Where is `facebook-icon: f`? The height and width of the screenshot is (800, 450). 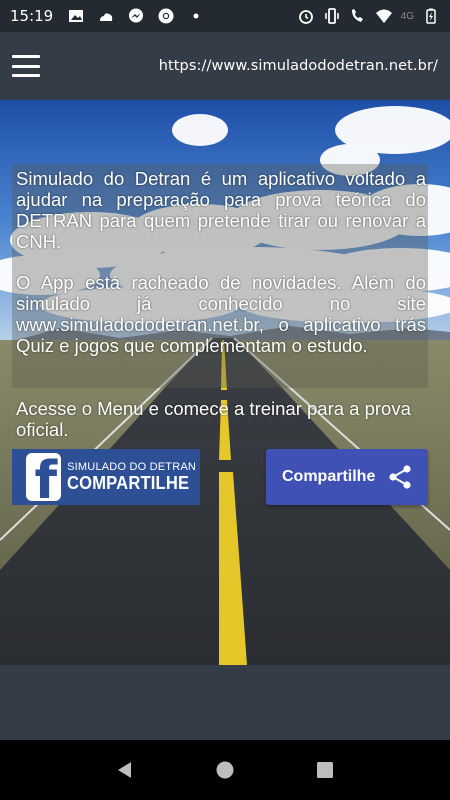 facebook-icon: f is located at coordinates (44, 477).